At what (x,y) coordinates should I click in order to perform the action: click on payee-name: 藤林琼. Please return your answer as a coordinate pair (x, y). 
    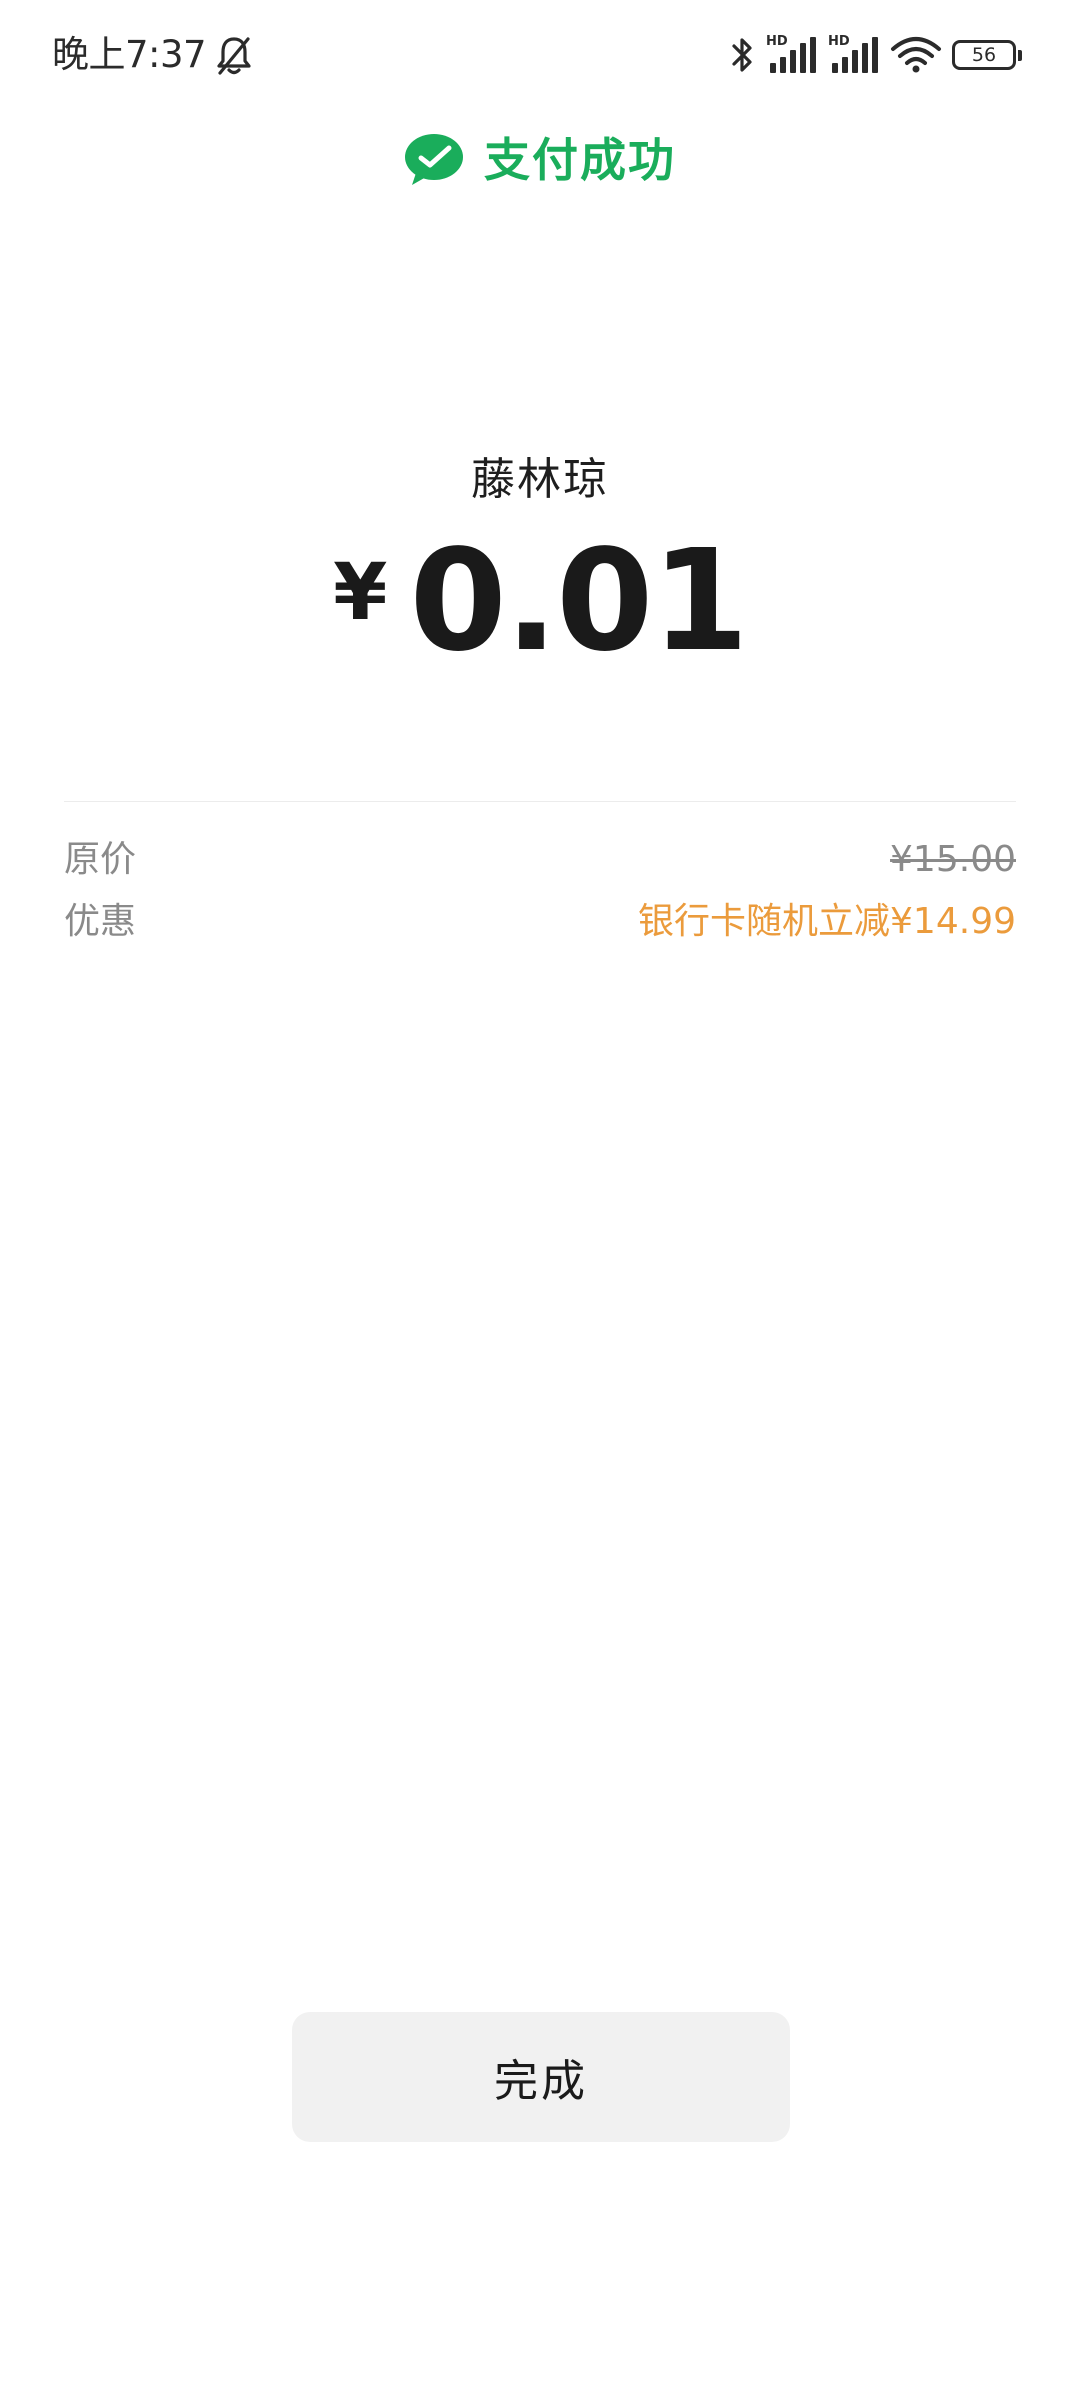
    Looking at the image, I should click on (540, 479).